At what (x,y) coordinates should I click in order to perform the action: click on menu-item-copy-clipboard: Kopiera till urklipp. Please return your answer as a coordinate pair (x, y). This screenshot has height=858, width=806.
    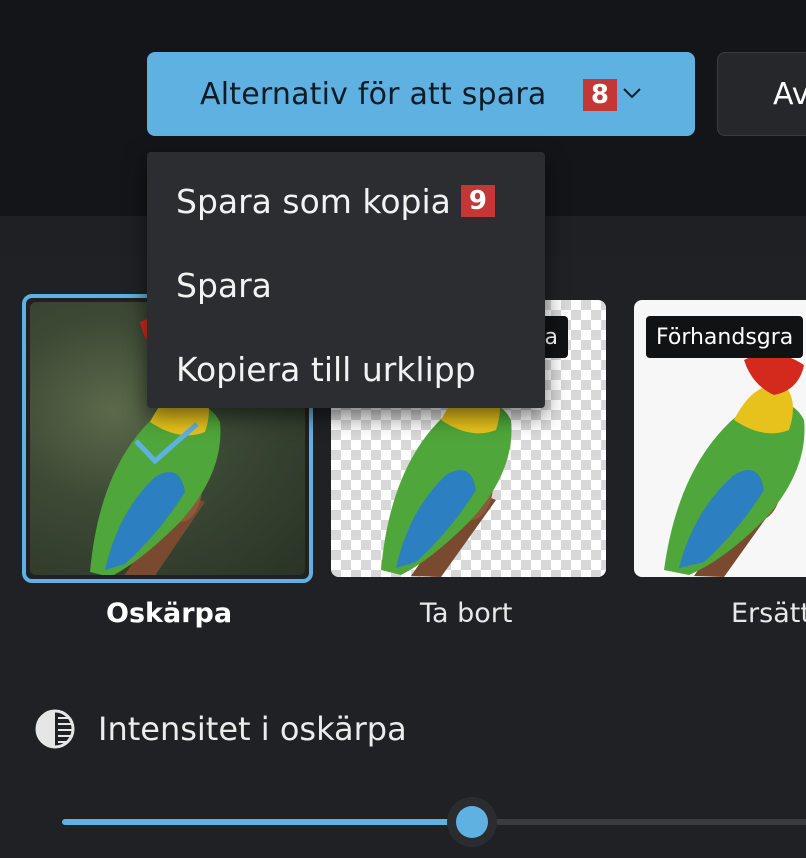
    Looking at the image, I should click on (326, 369).